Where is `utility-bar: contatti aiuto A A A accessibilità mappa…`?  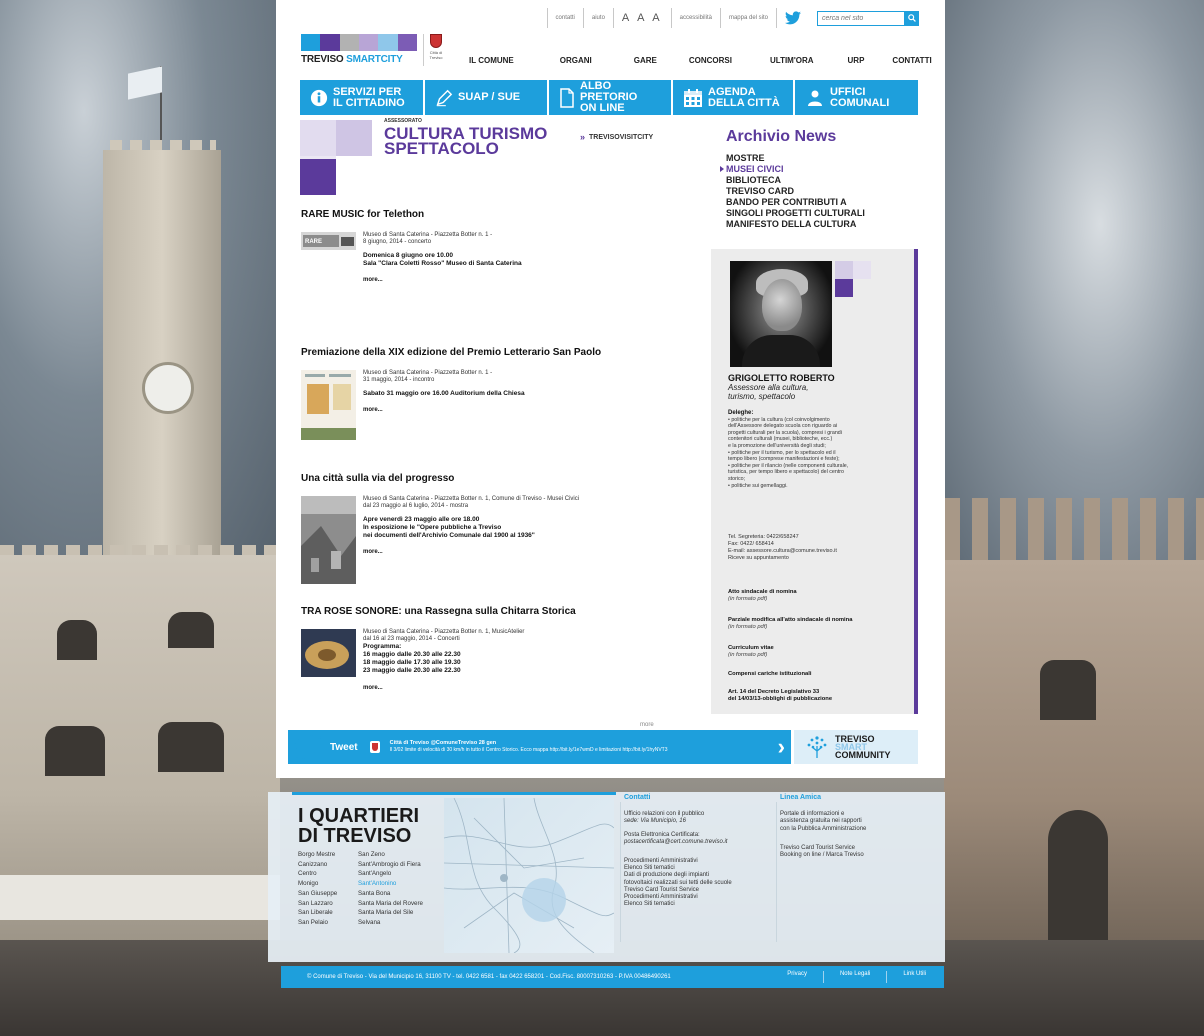 utility-bar: contatti aiuto A A A accessibilità mappa… is located at coordinates (729, 18).